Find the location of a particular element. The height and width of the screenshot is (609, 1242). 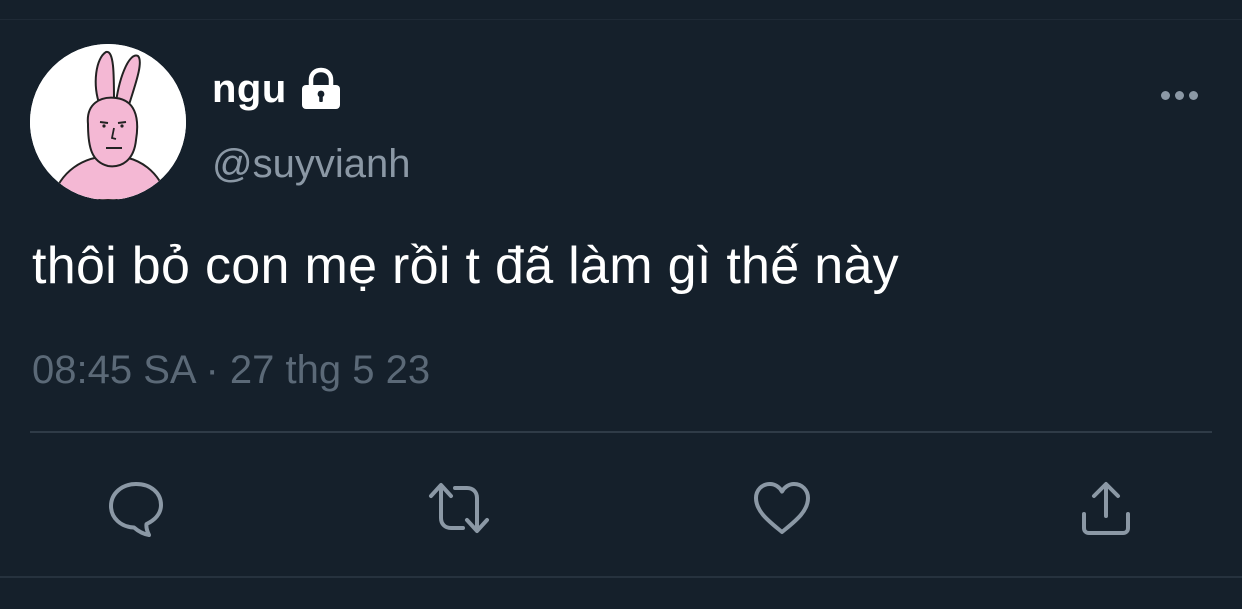

tweet-text: thôi bỏ con mẹ rồi t đã làm gì thế này is located at coordinates (465, 266).